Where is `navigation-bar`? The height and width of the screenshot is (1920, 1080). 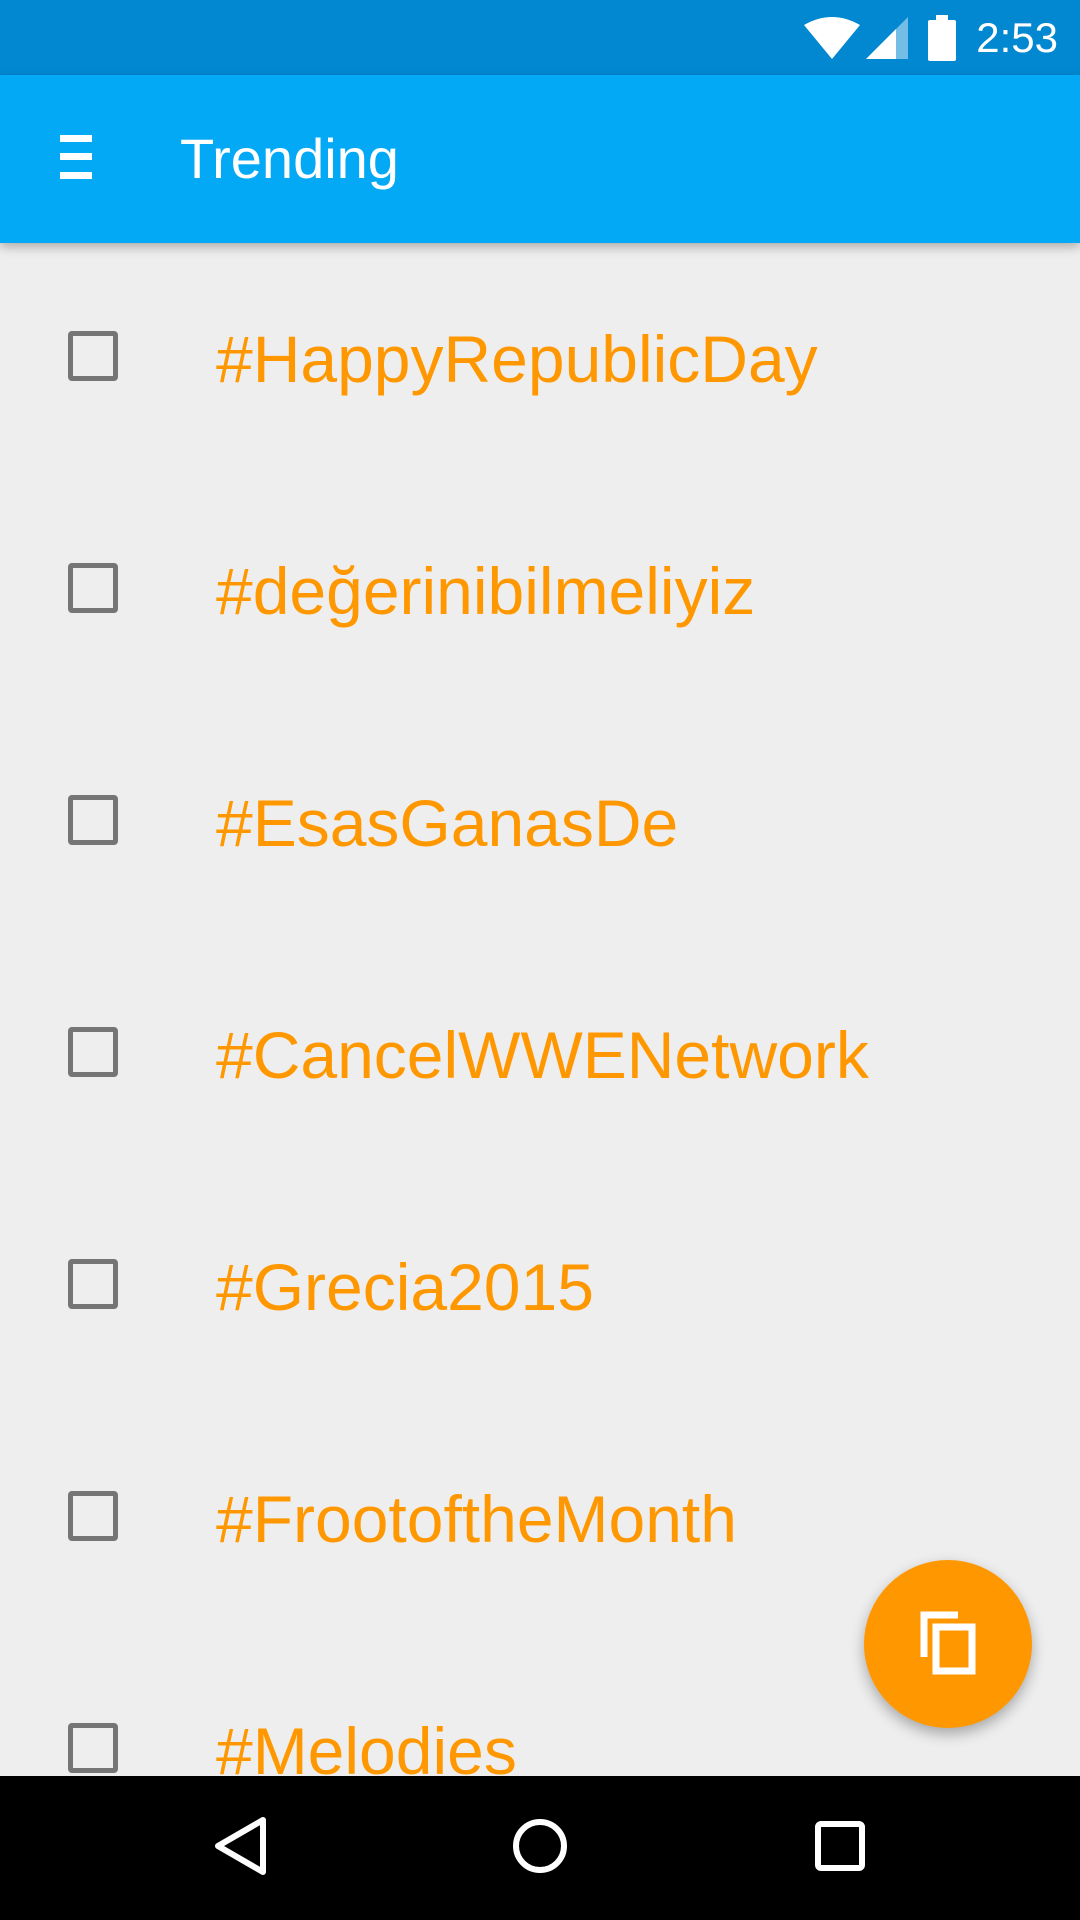 navigation-bar is located at coordinates (540, 1848).